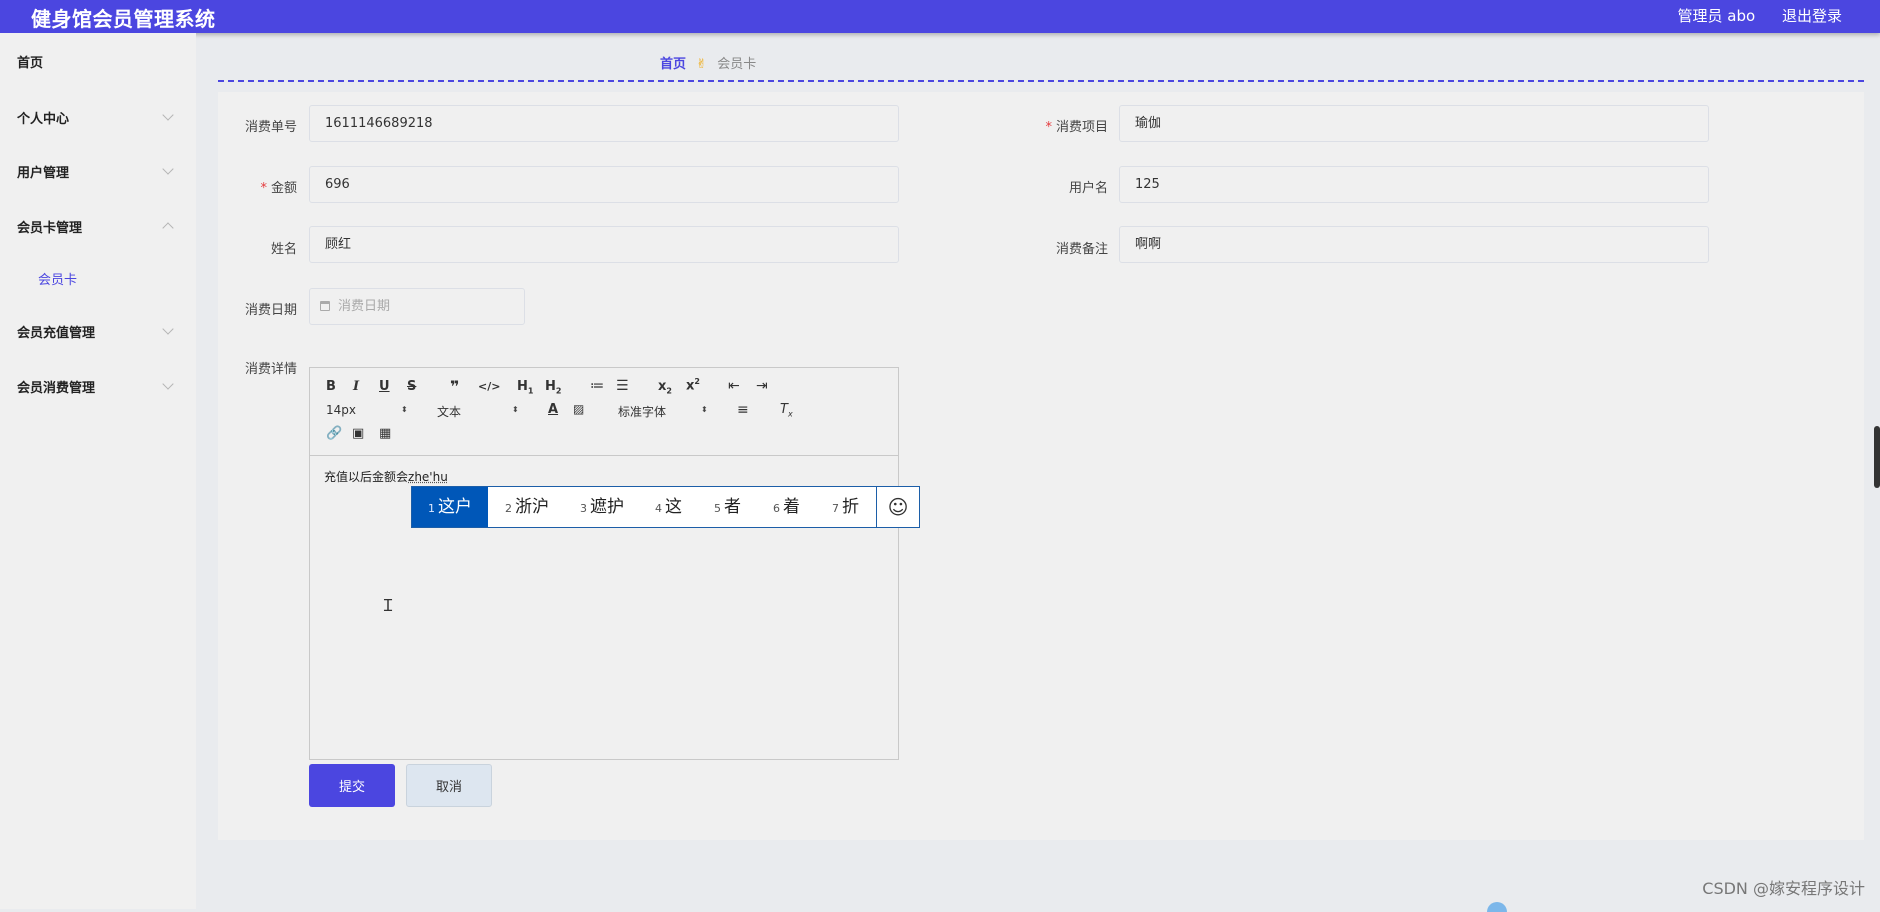 The image size is (1880, 912). I want to click on video-icon: ▦, so click(385, 433).